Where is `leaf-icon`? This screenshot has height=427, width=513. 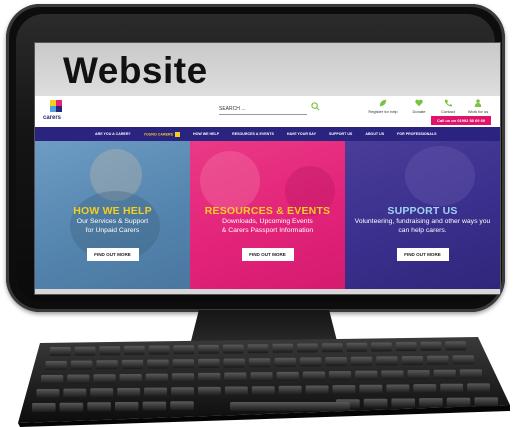
leaf-icon is located at coordinates (383, 103).